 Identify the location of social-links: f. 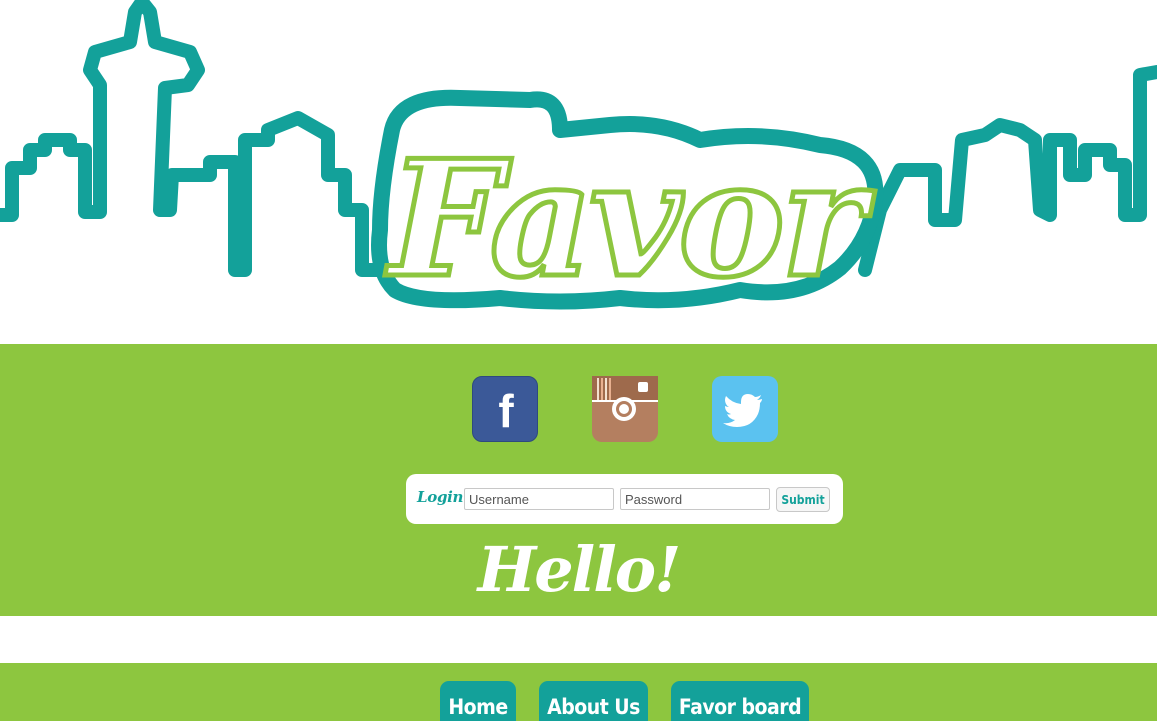
(627, 409).